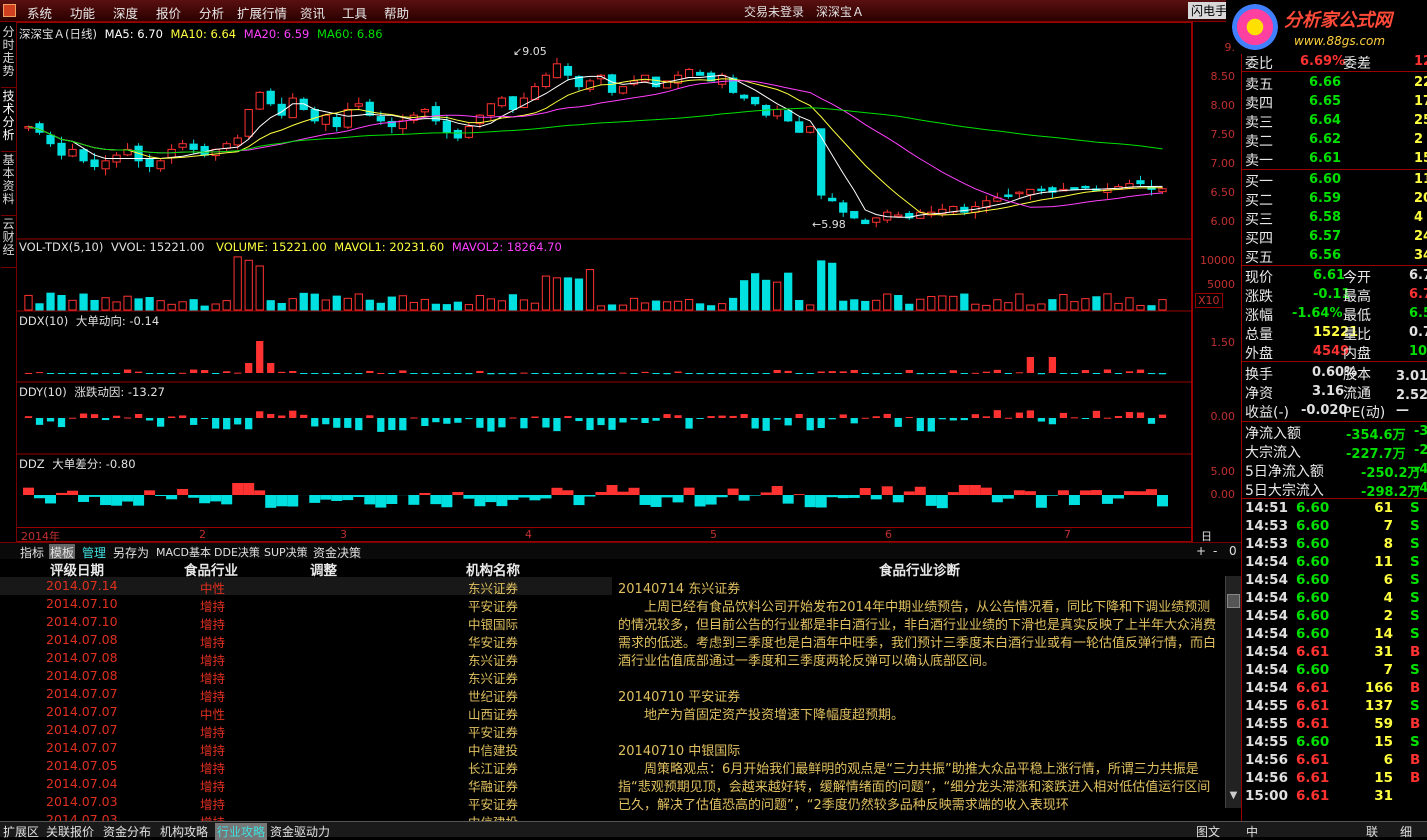 The height and width of the screenshot is (840, 1427). I want to click on trade-status: 交易未登录, so click(774, 11).